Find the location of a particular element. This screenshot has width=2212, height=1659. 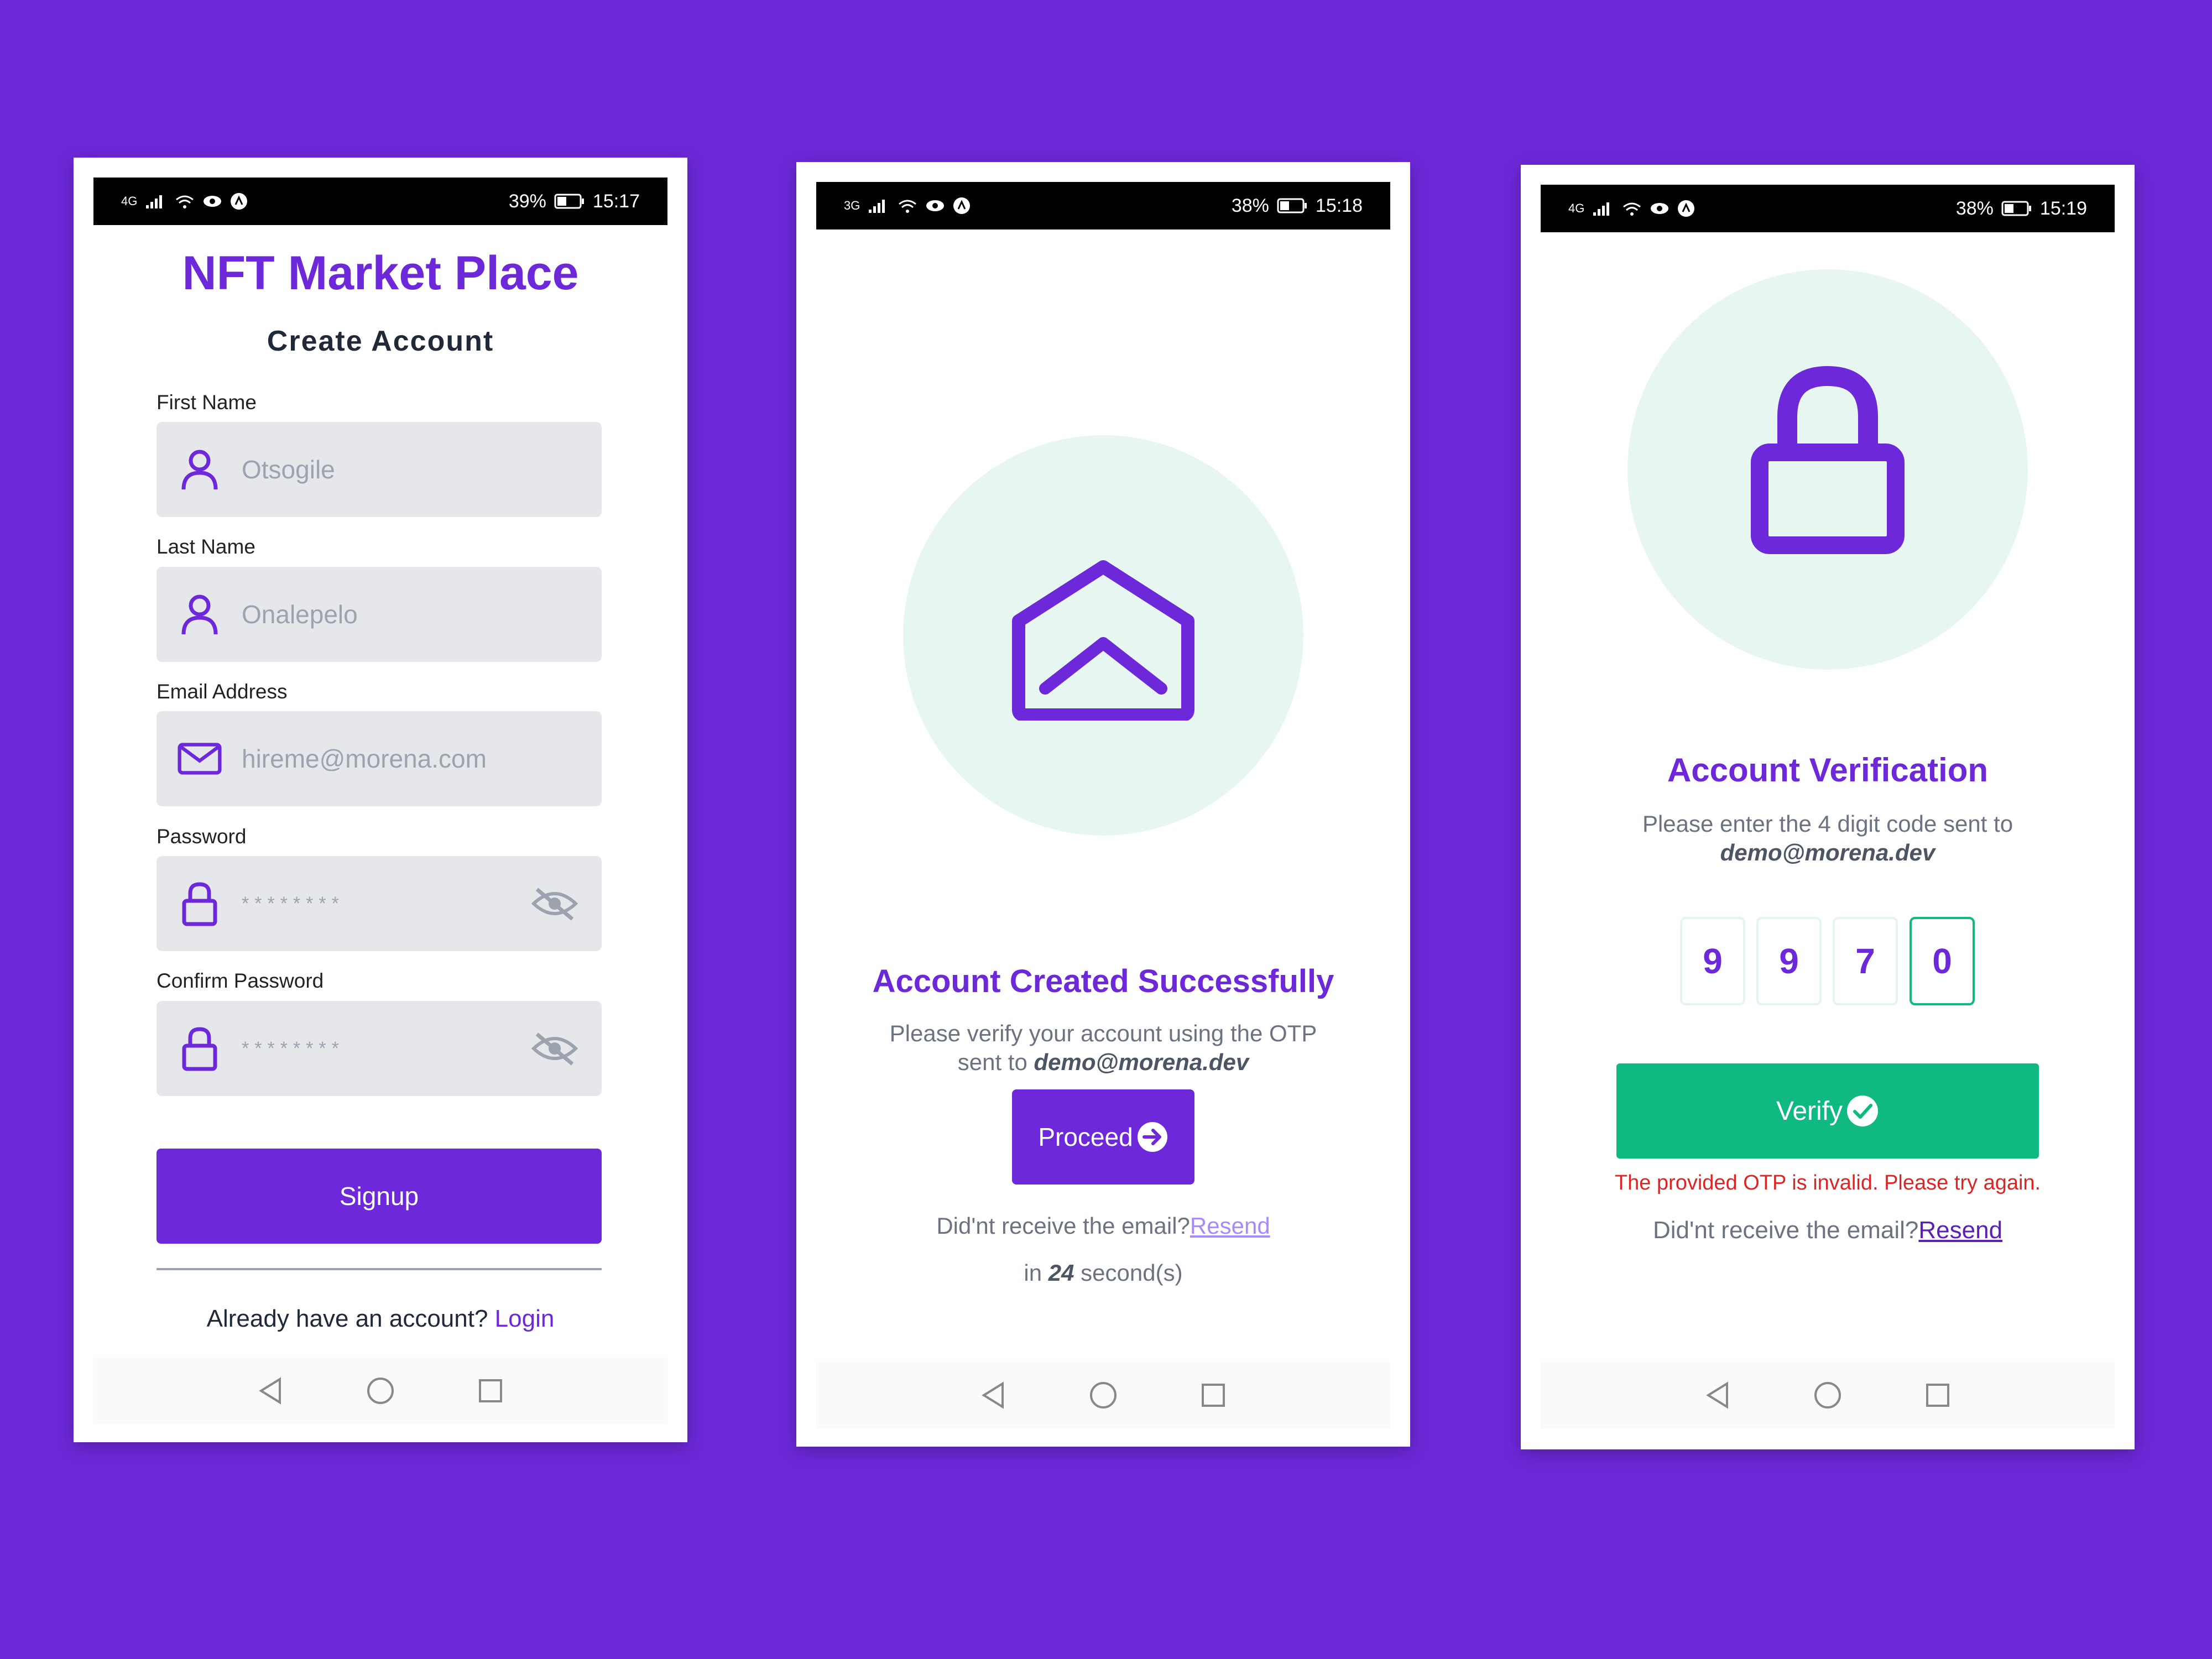

open-envelope-icon is located at coordinates (1103, 641).